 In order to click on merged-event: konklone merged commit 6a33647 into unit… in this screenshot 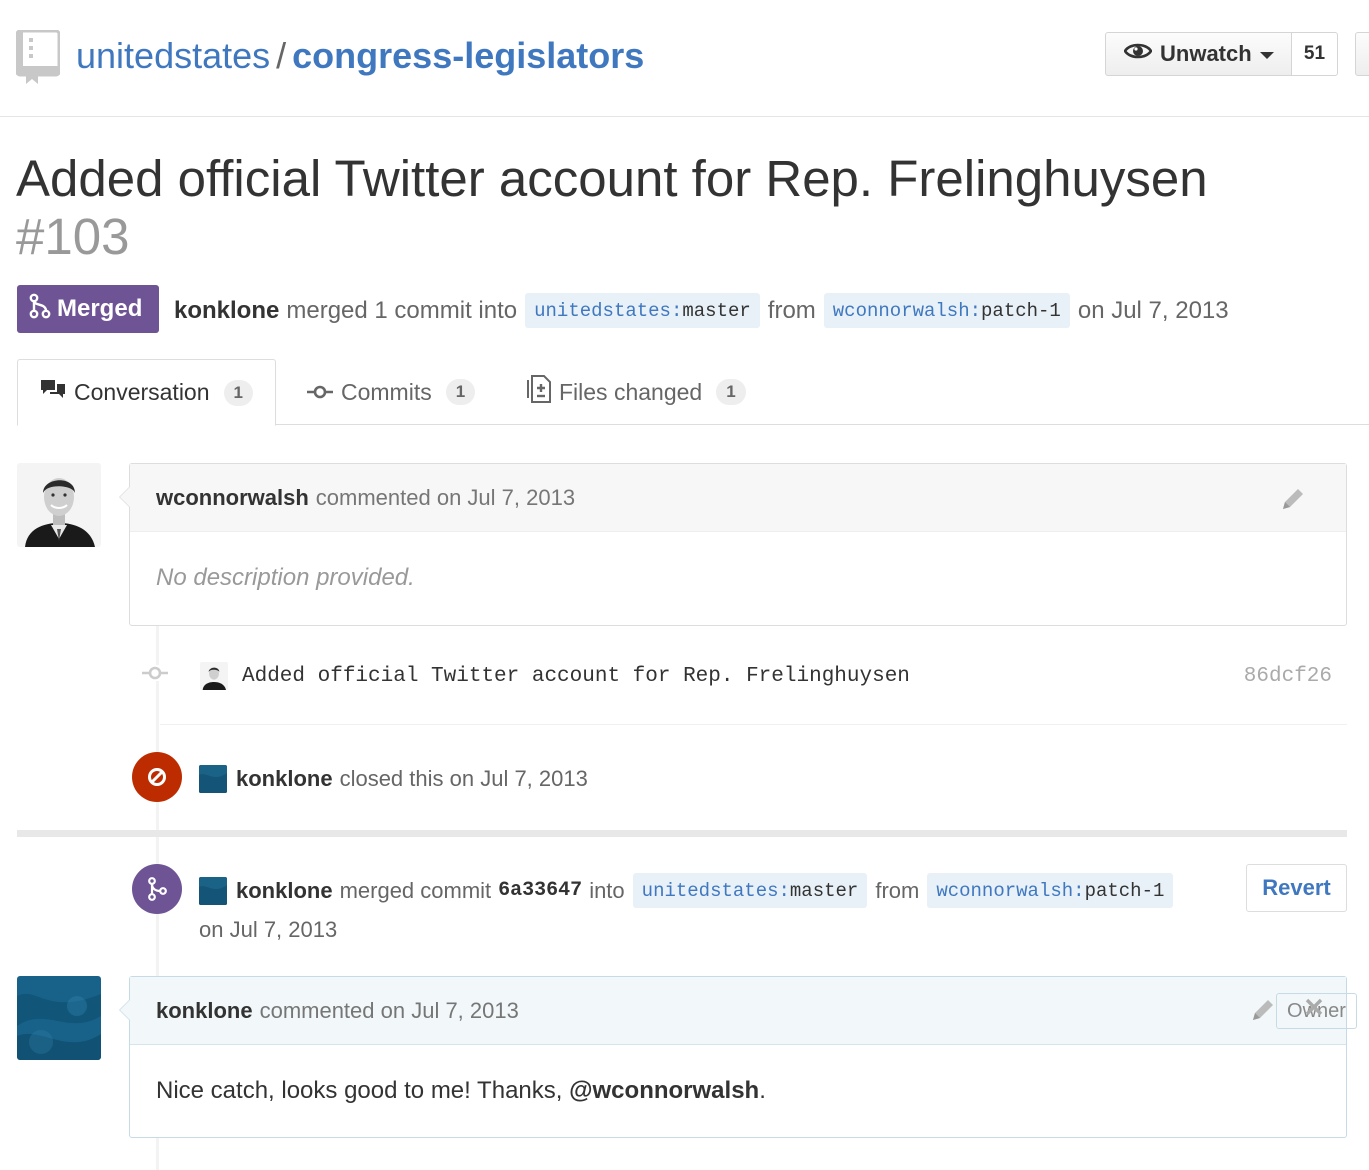, I will do `click(708, 890)`.